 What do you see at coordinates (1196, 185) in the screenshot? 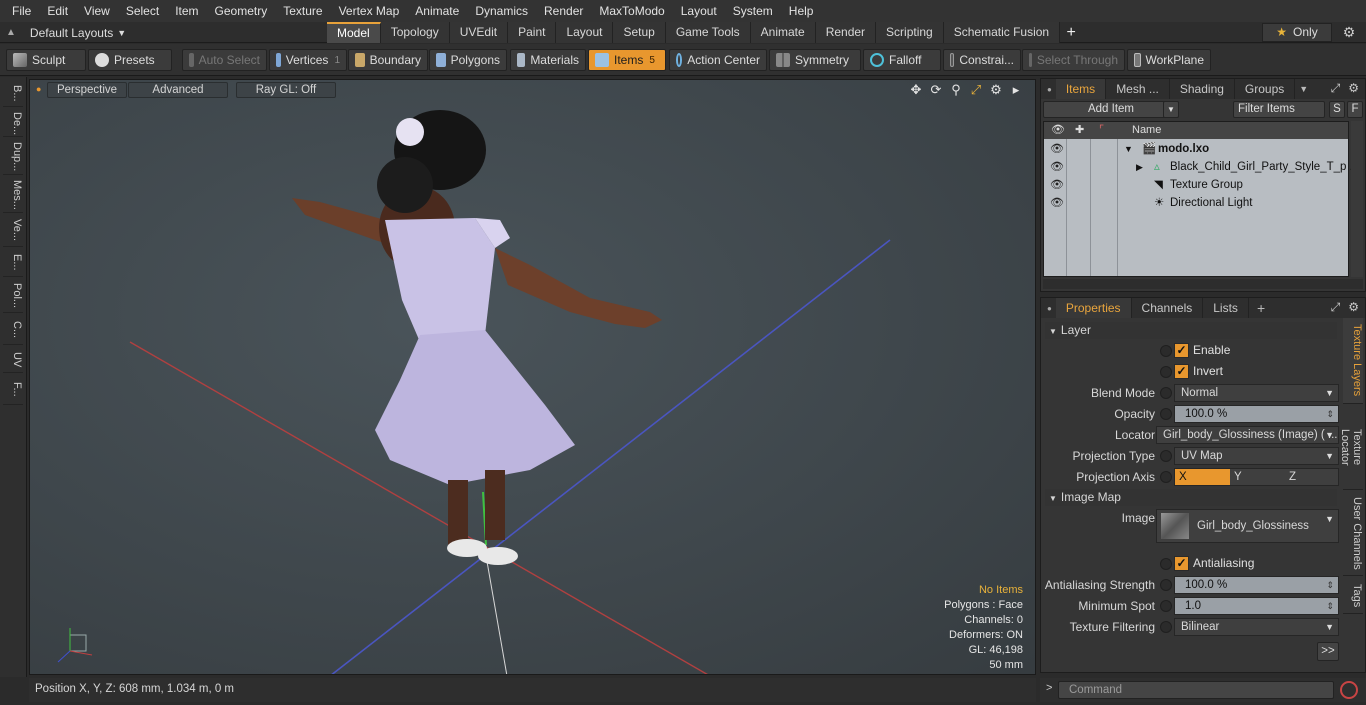
I see `tree-row-texture-group: 👁 ◥ Texture Group` at bounding box center [1196, 185].